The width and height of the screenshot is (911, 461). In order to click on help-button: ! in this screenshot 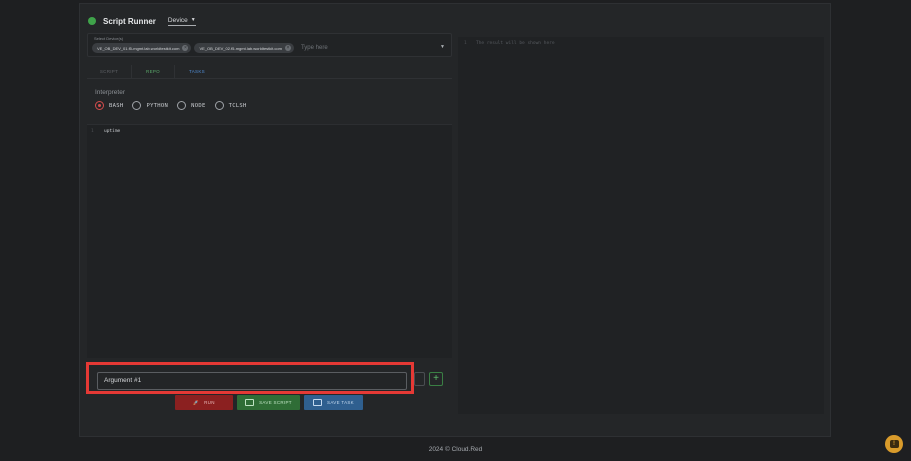, I will do `click(894, 444)`.